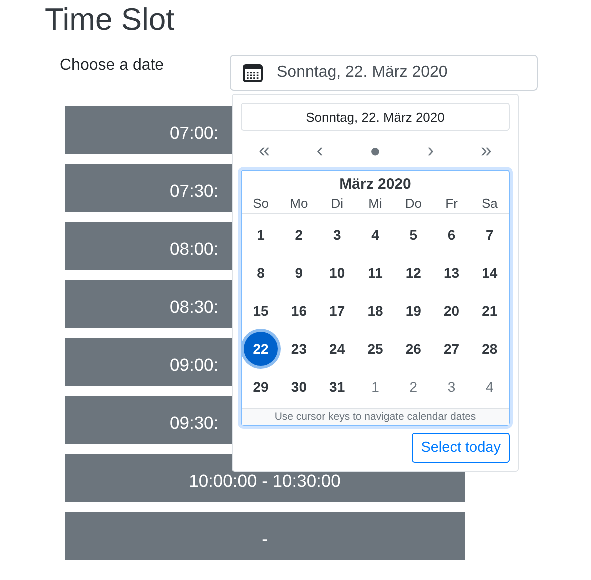 The width and height of the screenshot is (591, 580). Describe the element at coordinates (375, 185) in the screenshot. I see `month-title: März 2020` at that location.